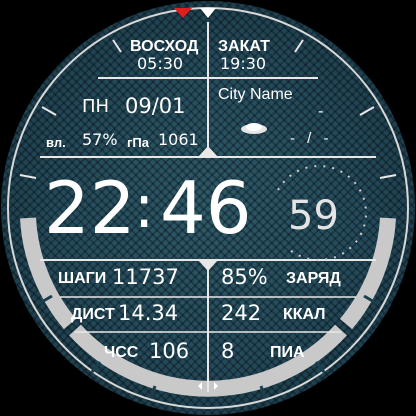  Describe the element at coordinates (255, 94) in the screenshot. I see `city-name: City Name` at that location.